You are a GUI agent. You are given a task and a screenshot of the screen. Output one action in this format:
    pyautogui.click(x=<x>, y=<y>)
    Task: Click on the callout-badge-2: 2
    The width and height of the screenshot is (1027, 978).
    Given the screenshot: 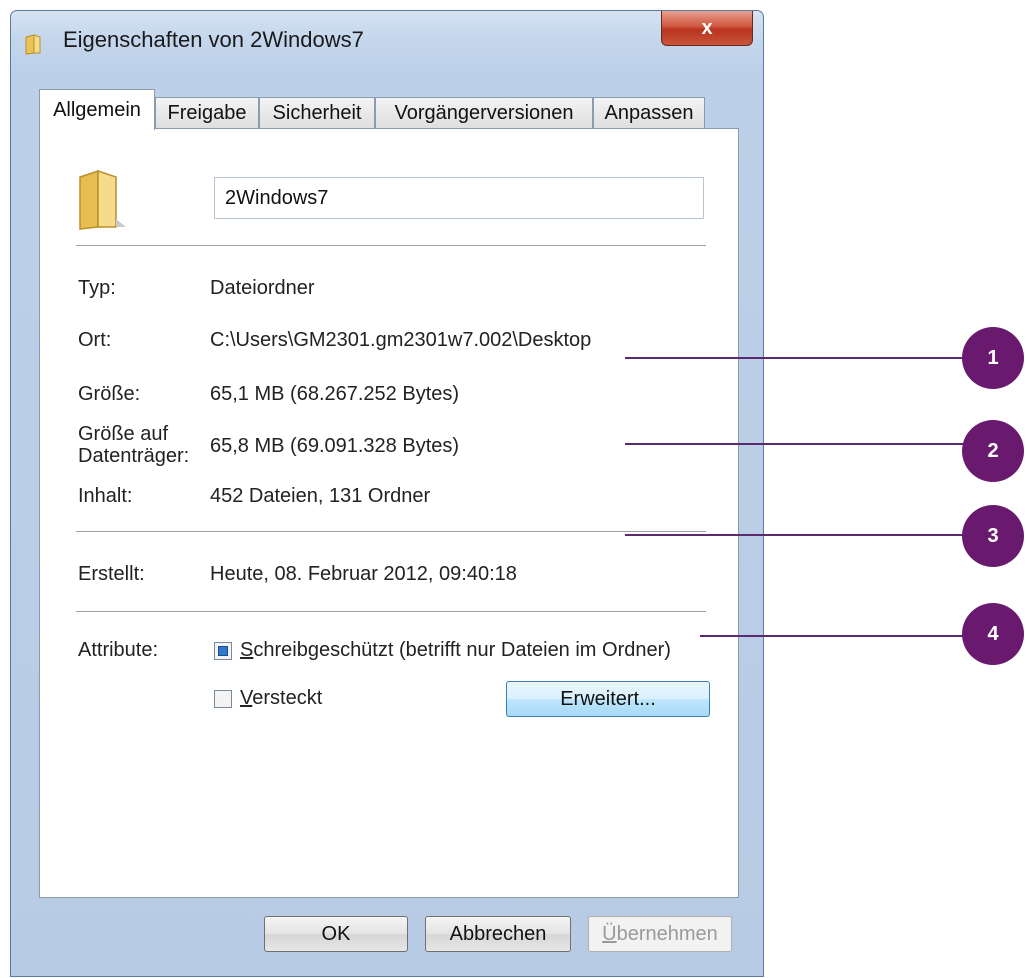 What is the action you would take?
    pyautogui.click(x=993, y=451)
    